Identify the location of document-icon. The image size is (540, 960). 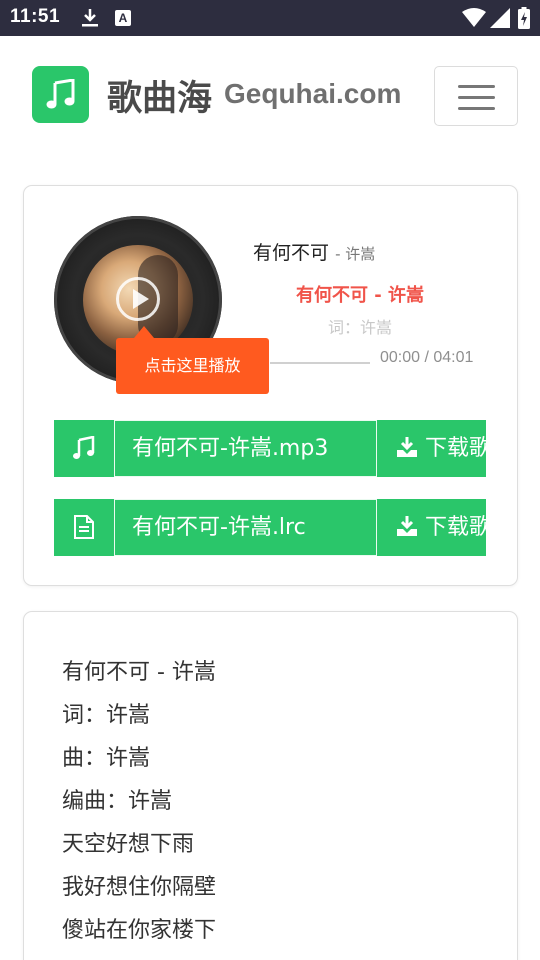
(84, 527).